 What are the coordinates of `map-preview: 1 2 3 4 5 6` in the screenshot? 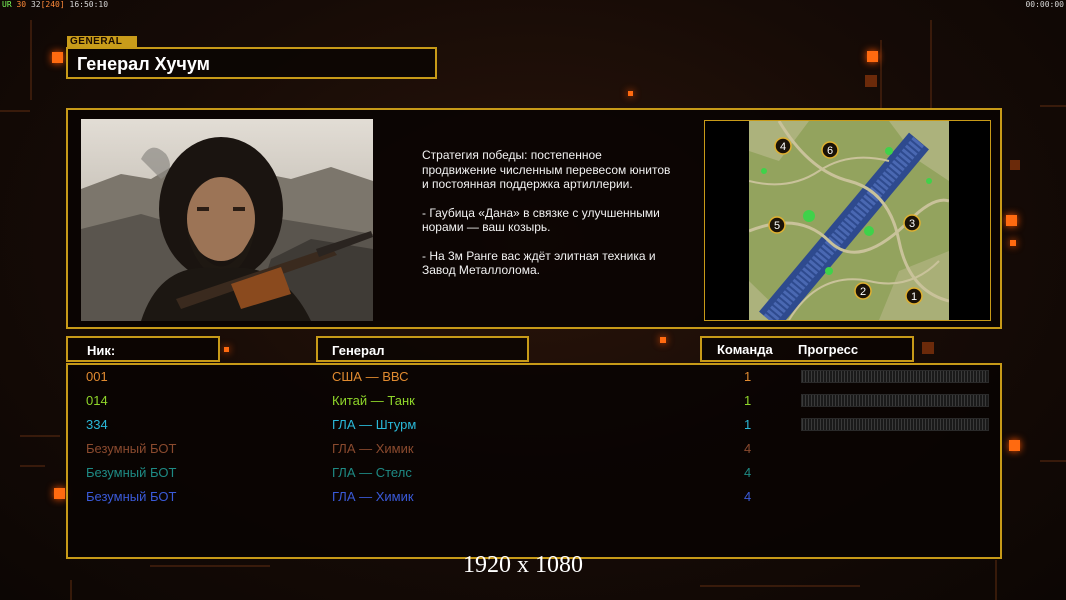 It's located at (849, 220).